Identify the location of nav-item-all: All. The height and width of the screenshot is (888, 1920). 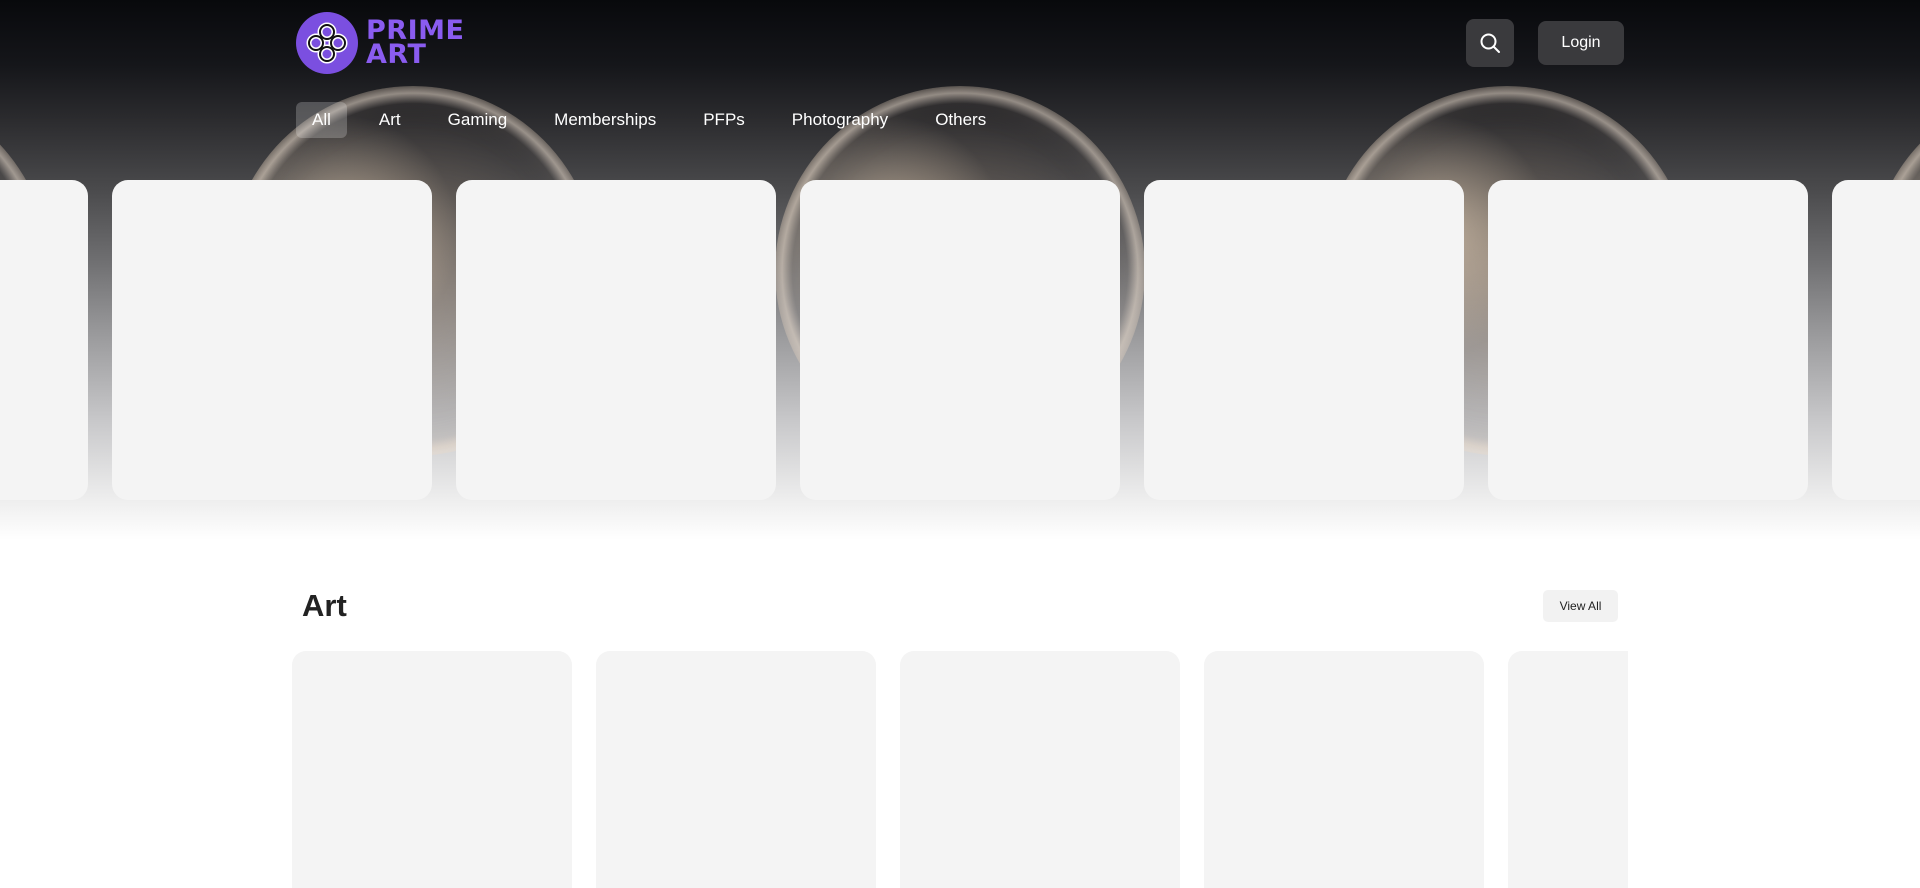
(321, 120).